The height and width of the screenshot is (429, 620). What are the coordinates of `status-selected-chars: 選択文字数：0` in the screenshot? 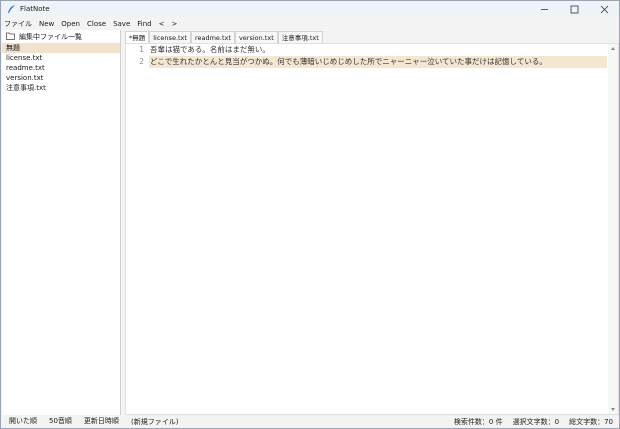 It's located at (536, 421).